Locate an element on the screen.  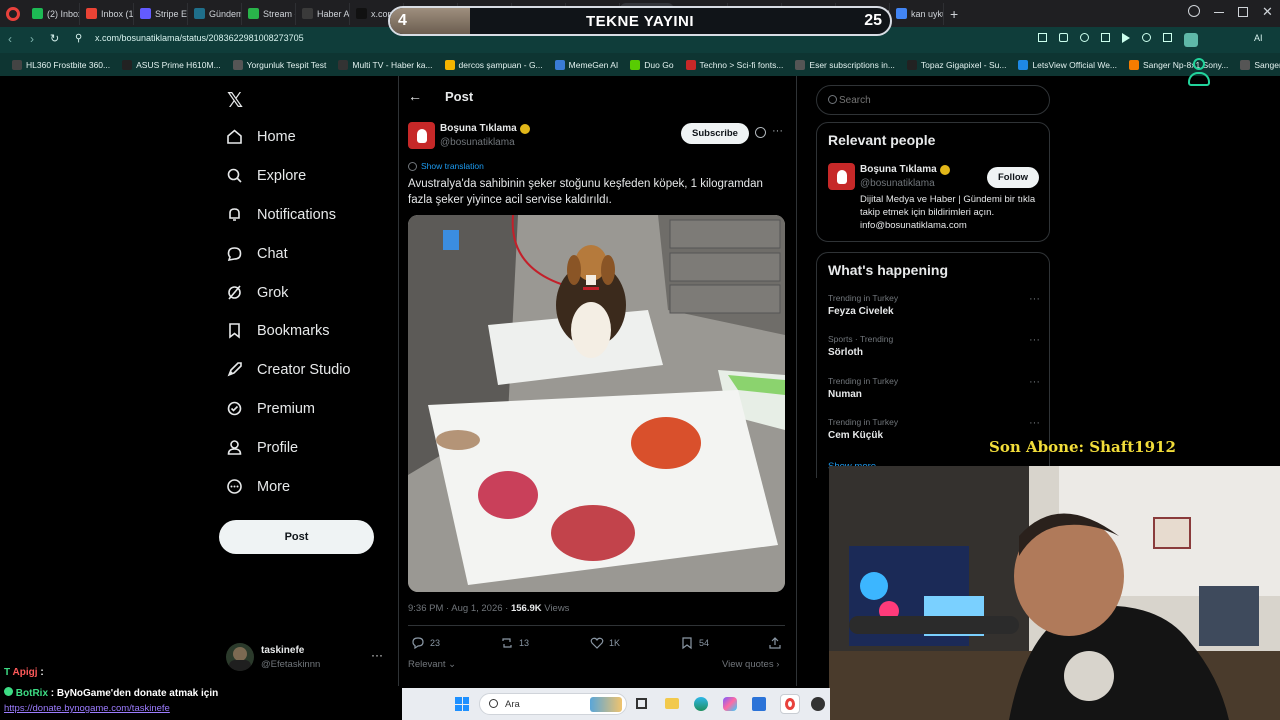
browser-tab: Gündem is located at coordinates (215, 13).